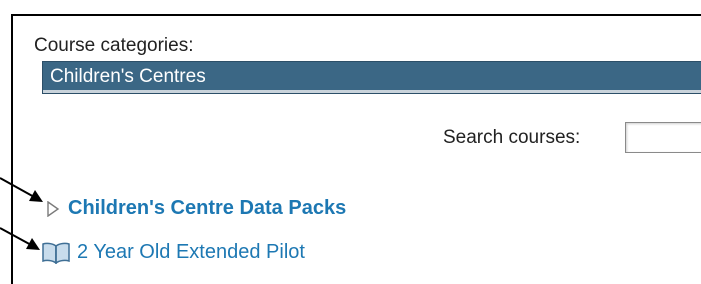 This screenshot has height=284, width=701. Describe the element at coordinates (371, 77) in the screenshot. I see `course-category-select: Children's Centres` at that location.